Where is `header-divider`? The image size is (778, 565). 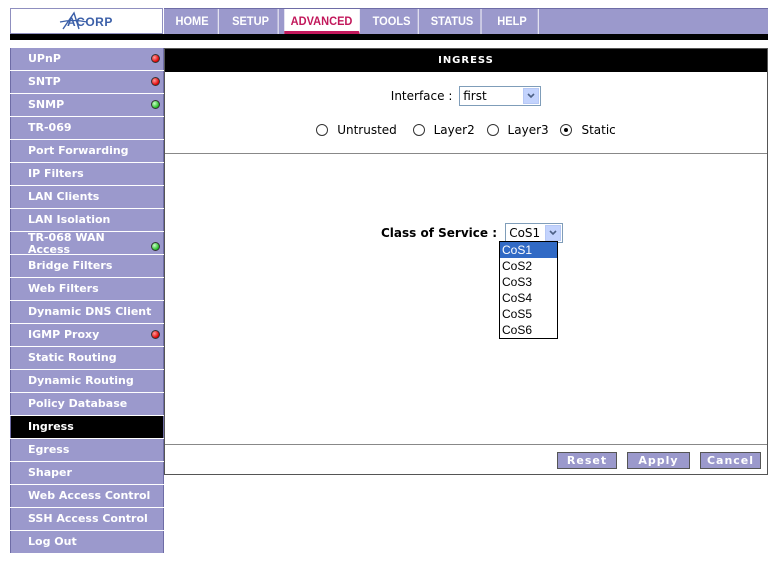 header-divider is located at coordinates (389, 37).